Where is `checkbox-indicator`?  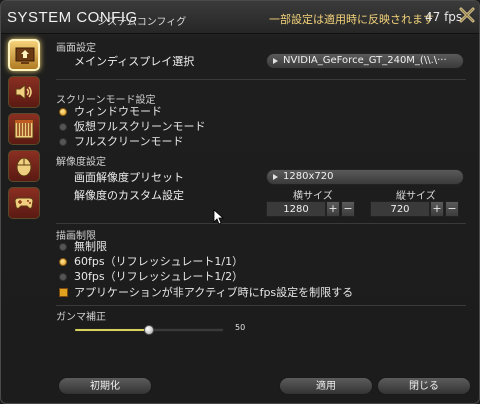 checkbox-indicator is located at coordinates (63, 292).